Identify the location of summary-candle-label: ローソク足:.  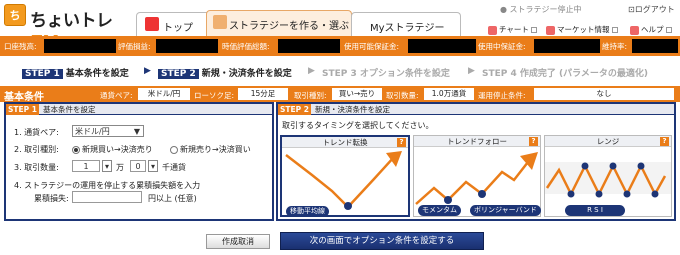
(214, 95).